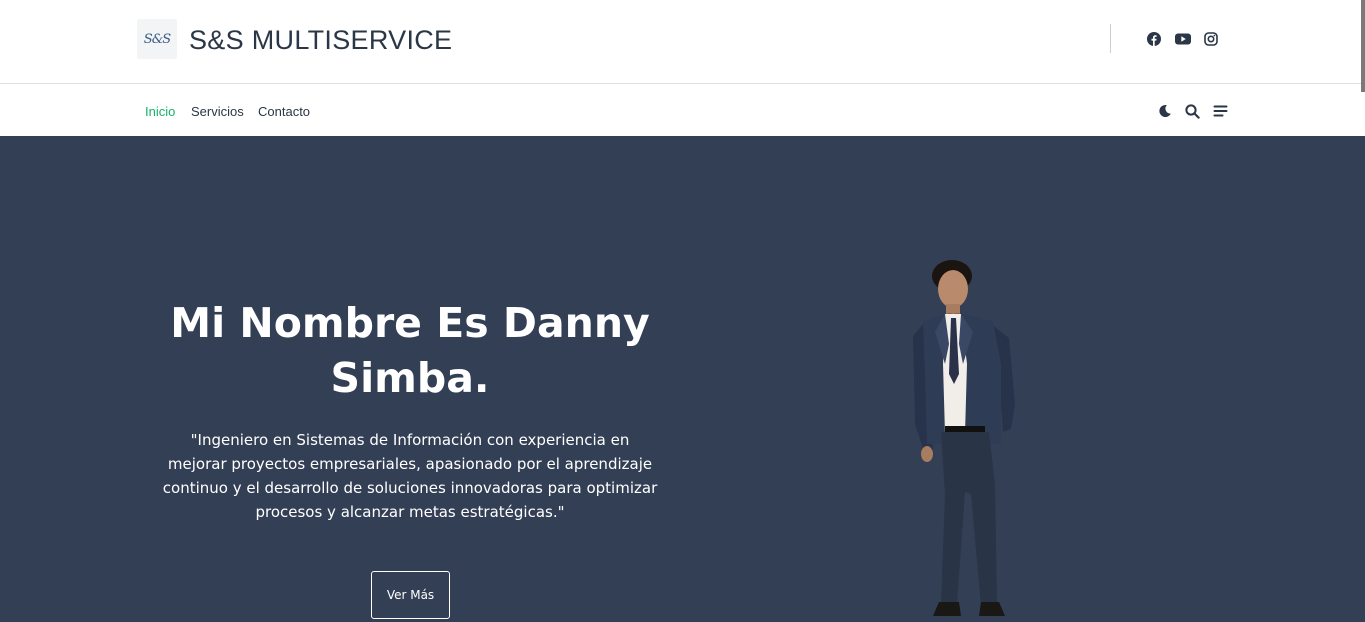  I want to click on page-scrollbar, so click(1363, 46).